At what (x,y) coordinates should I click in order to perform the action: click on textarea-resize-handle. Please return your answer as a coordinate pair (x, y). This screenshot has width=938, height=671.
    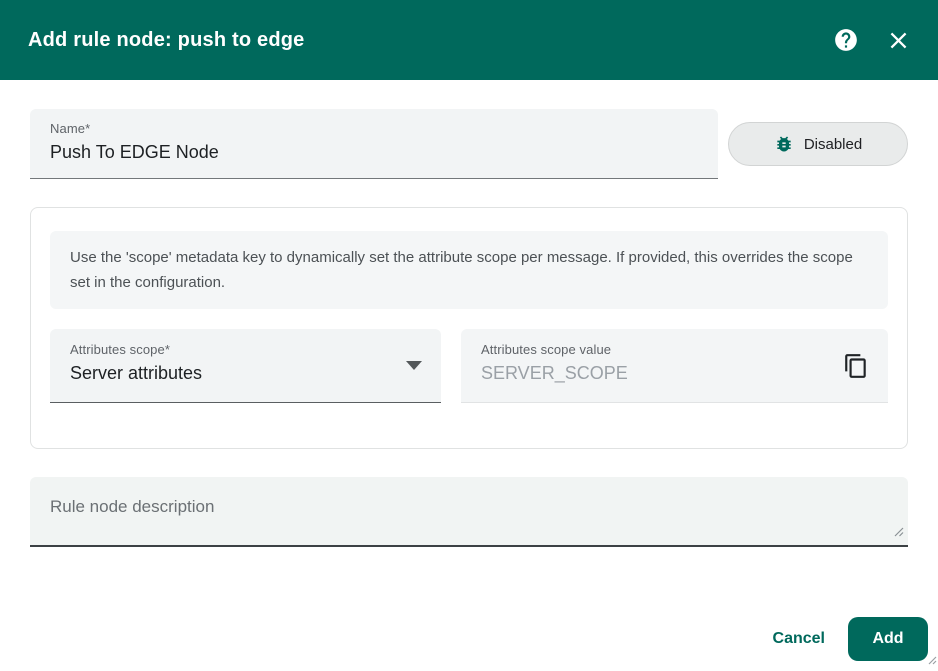
    Looking at the image, I should click on (899, 533).